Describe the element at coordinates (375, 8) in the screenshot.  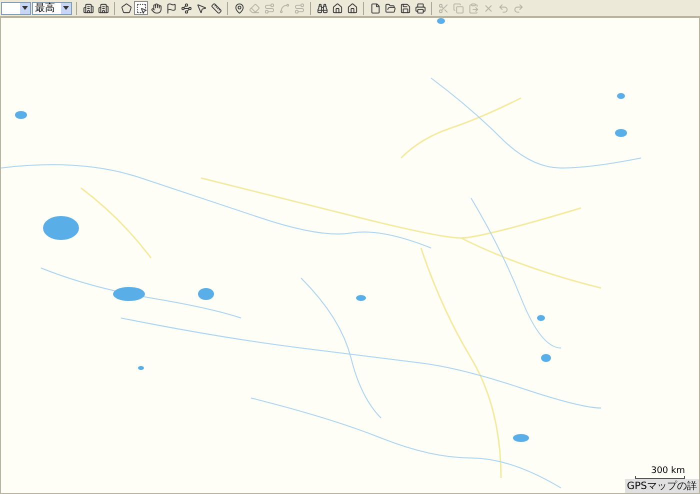
I see `new-icon` at that location.